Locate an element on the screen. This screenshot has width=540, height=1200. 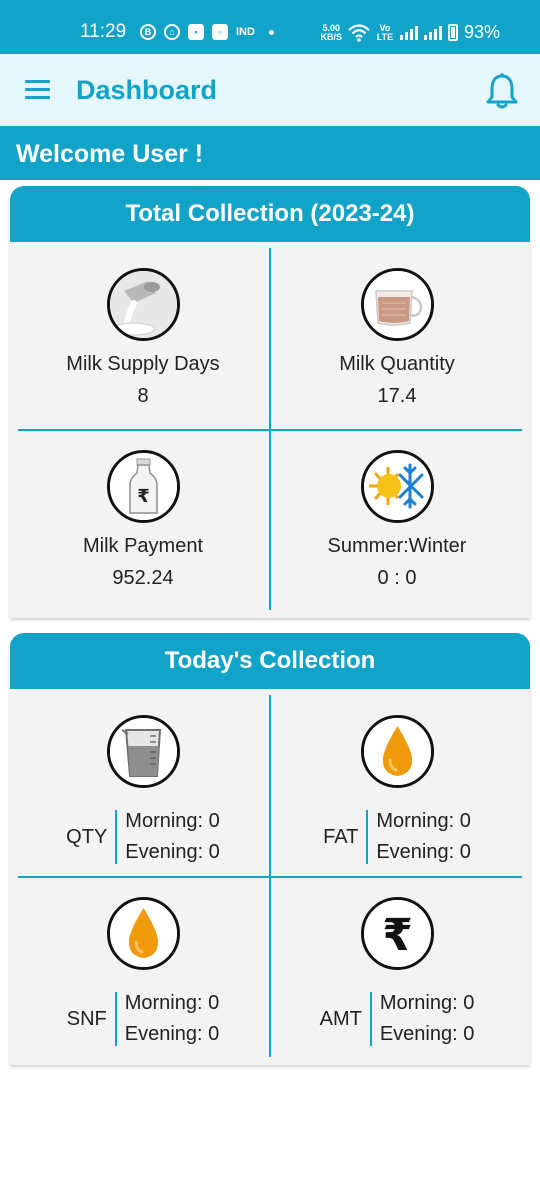
snf-drop-icon is located at coordinates (143, 933).